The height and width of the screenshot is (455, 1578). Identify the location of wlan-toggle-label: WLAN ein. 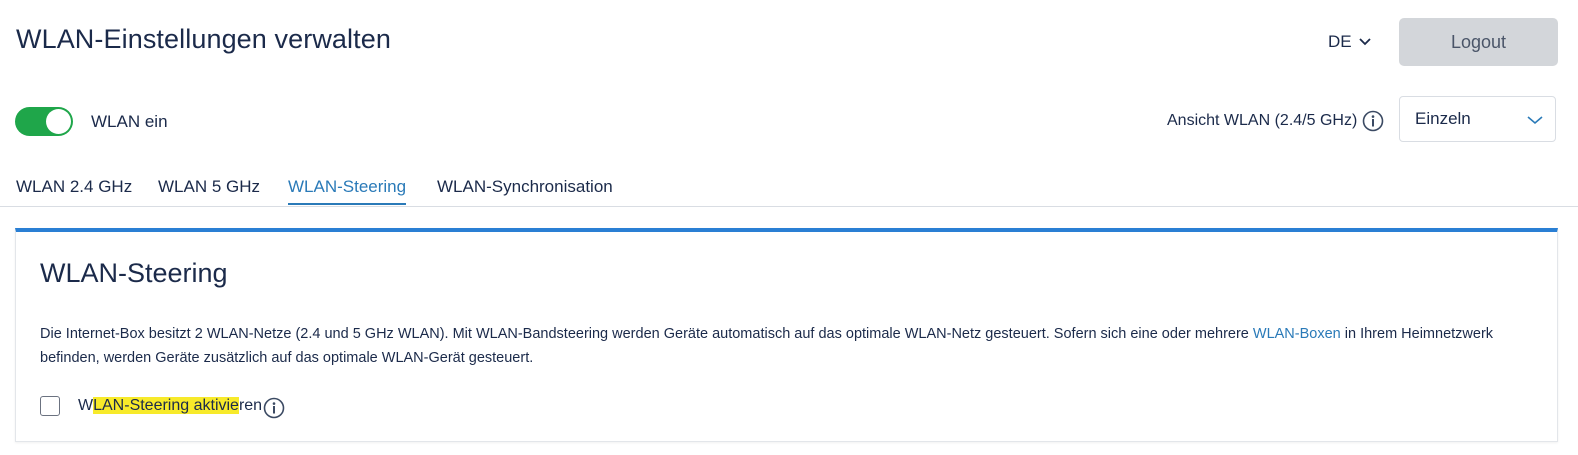
(129, 121).